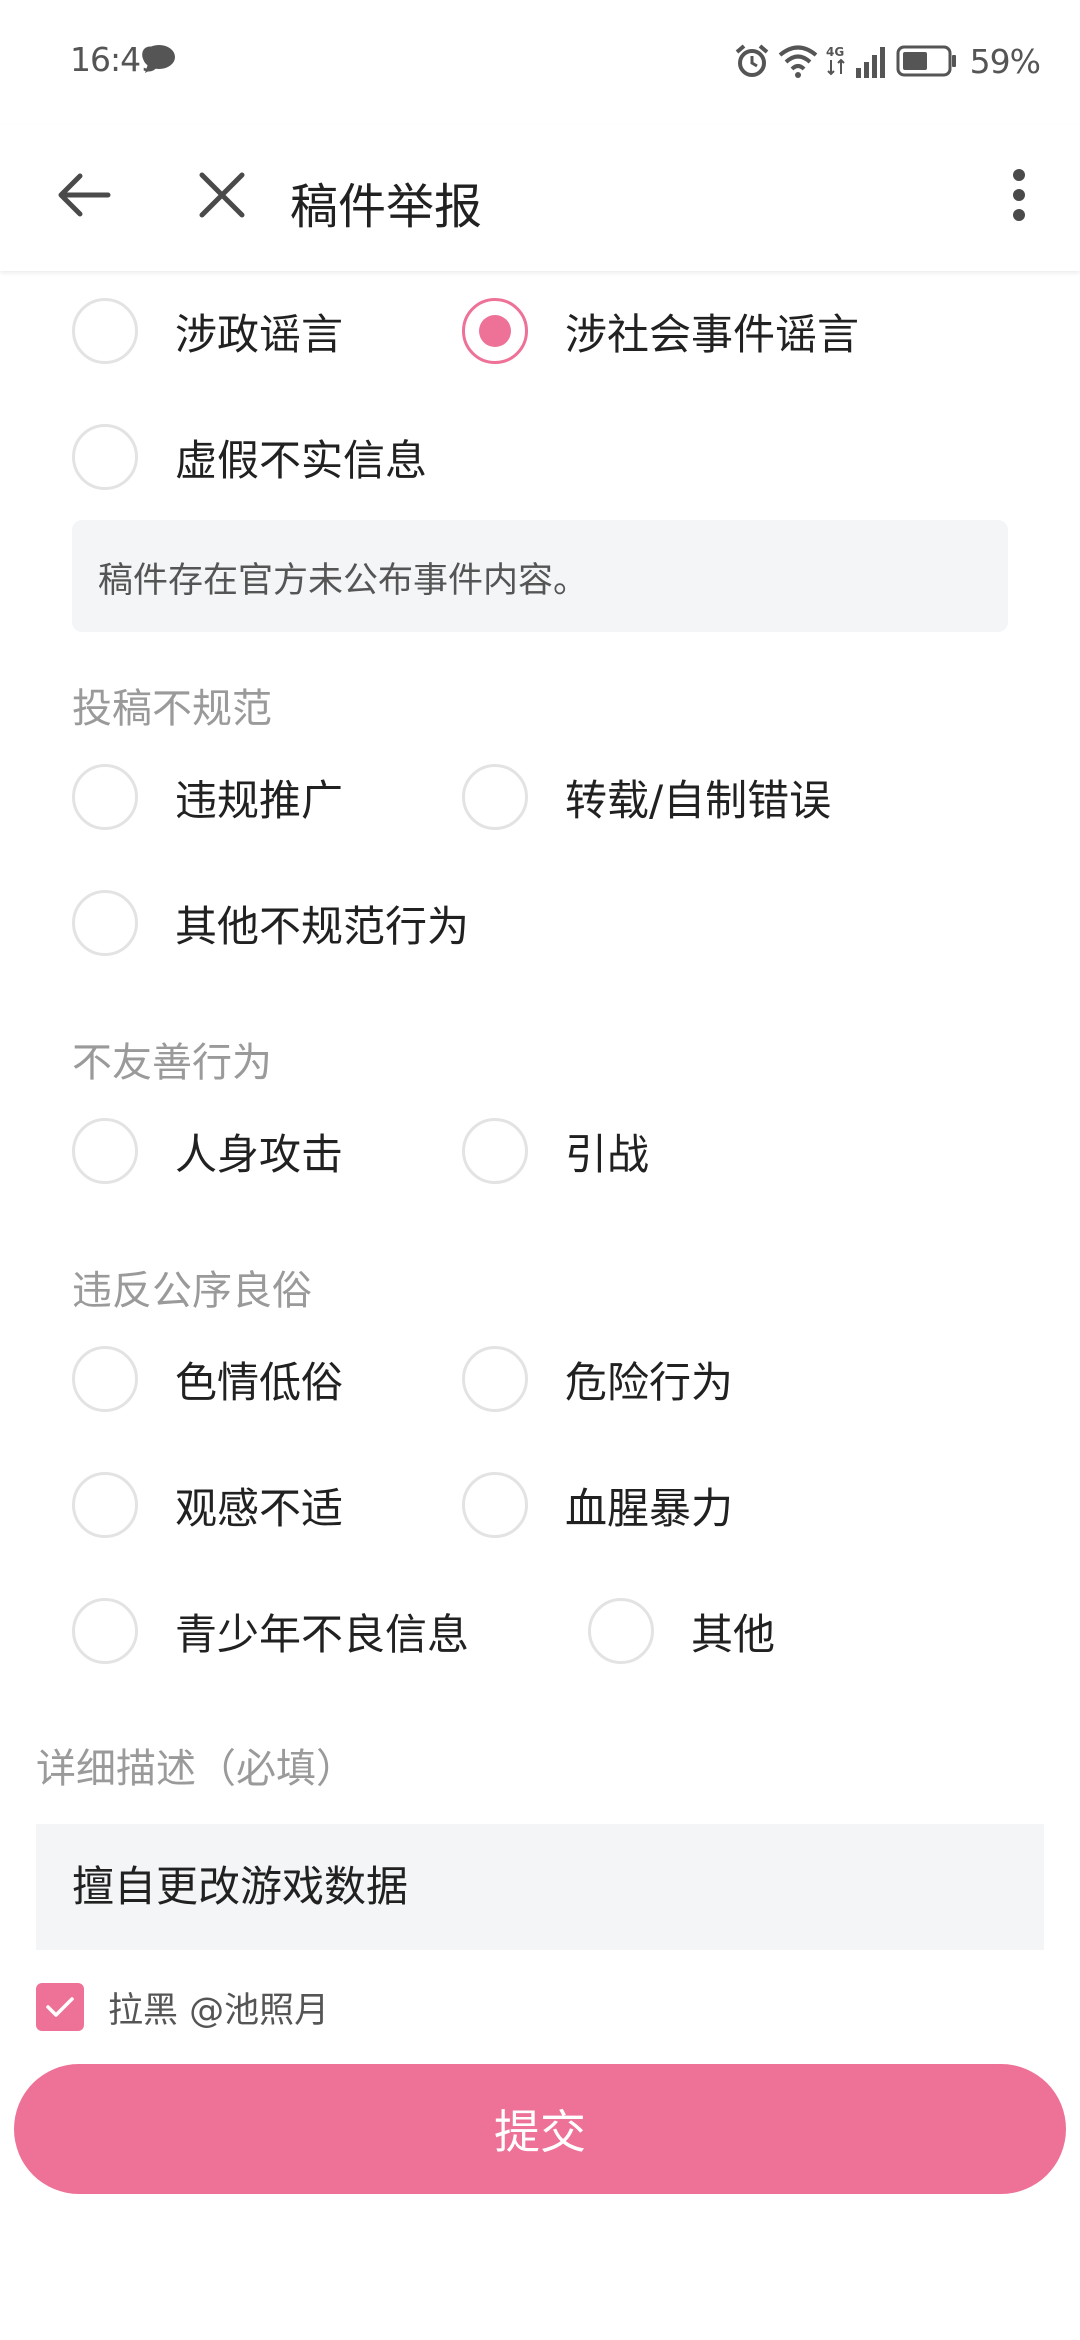  I want to click on svg-text: 4G, so click(835, 52).